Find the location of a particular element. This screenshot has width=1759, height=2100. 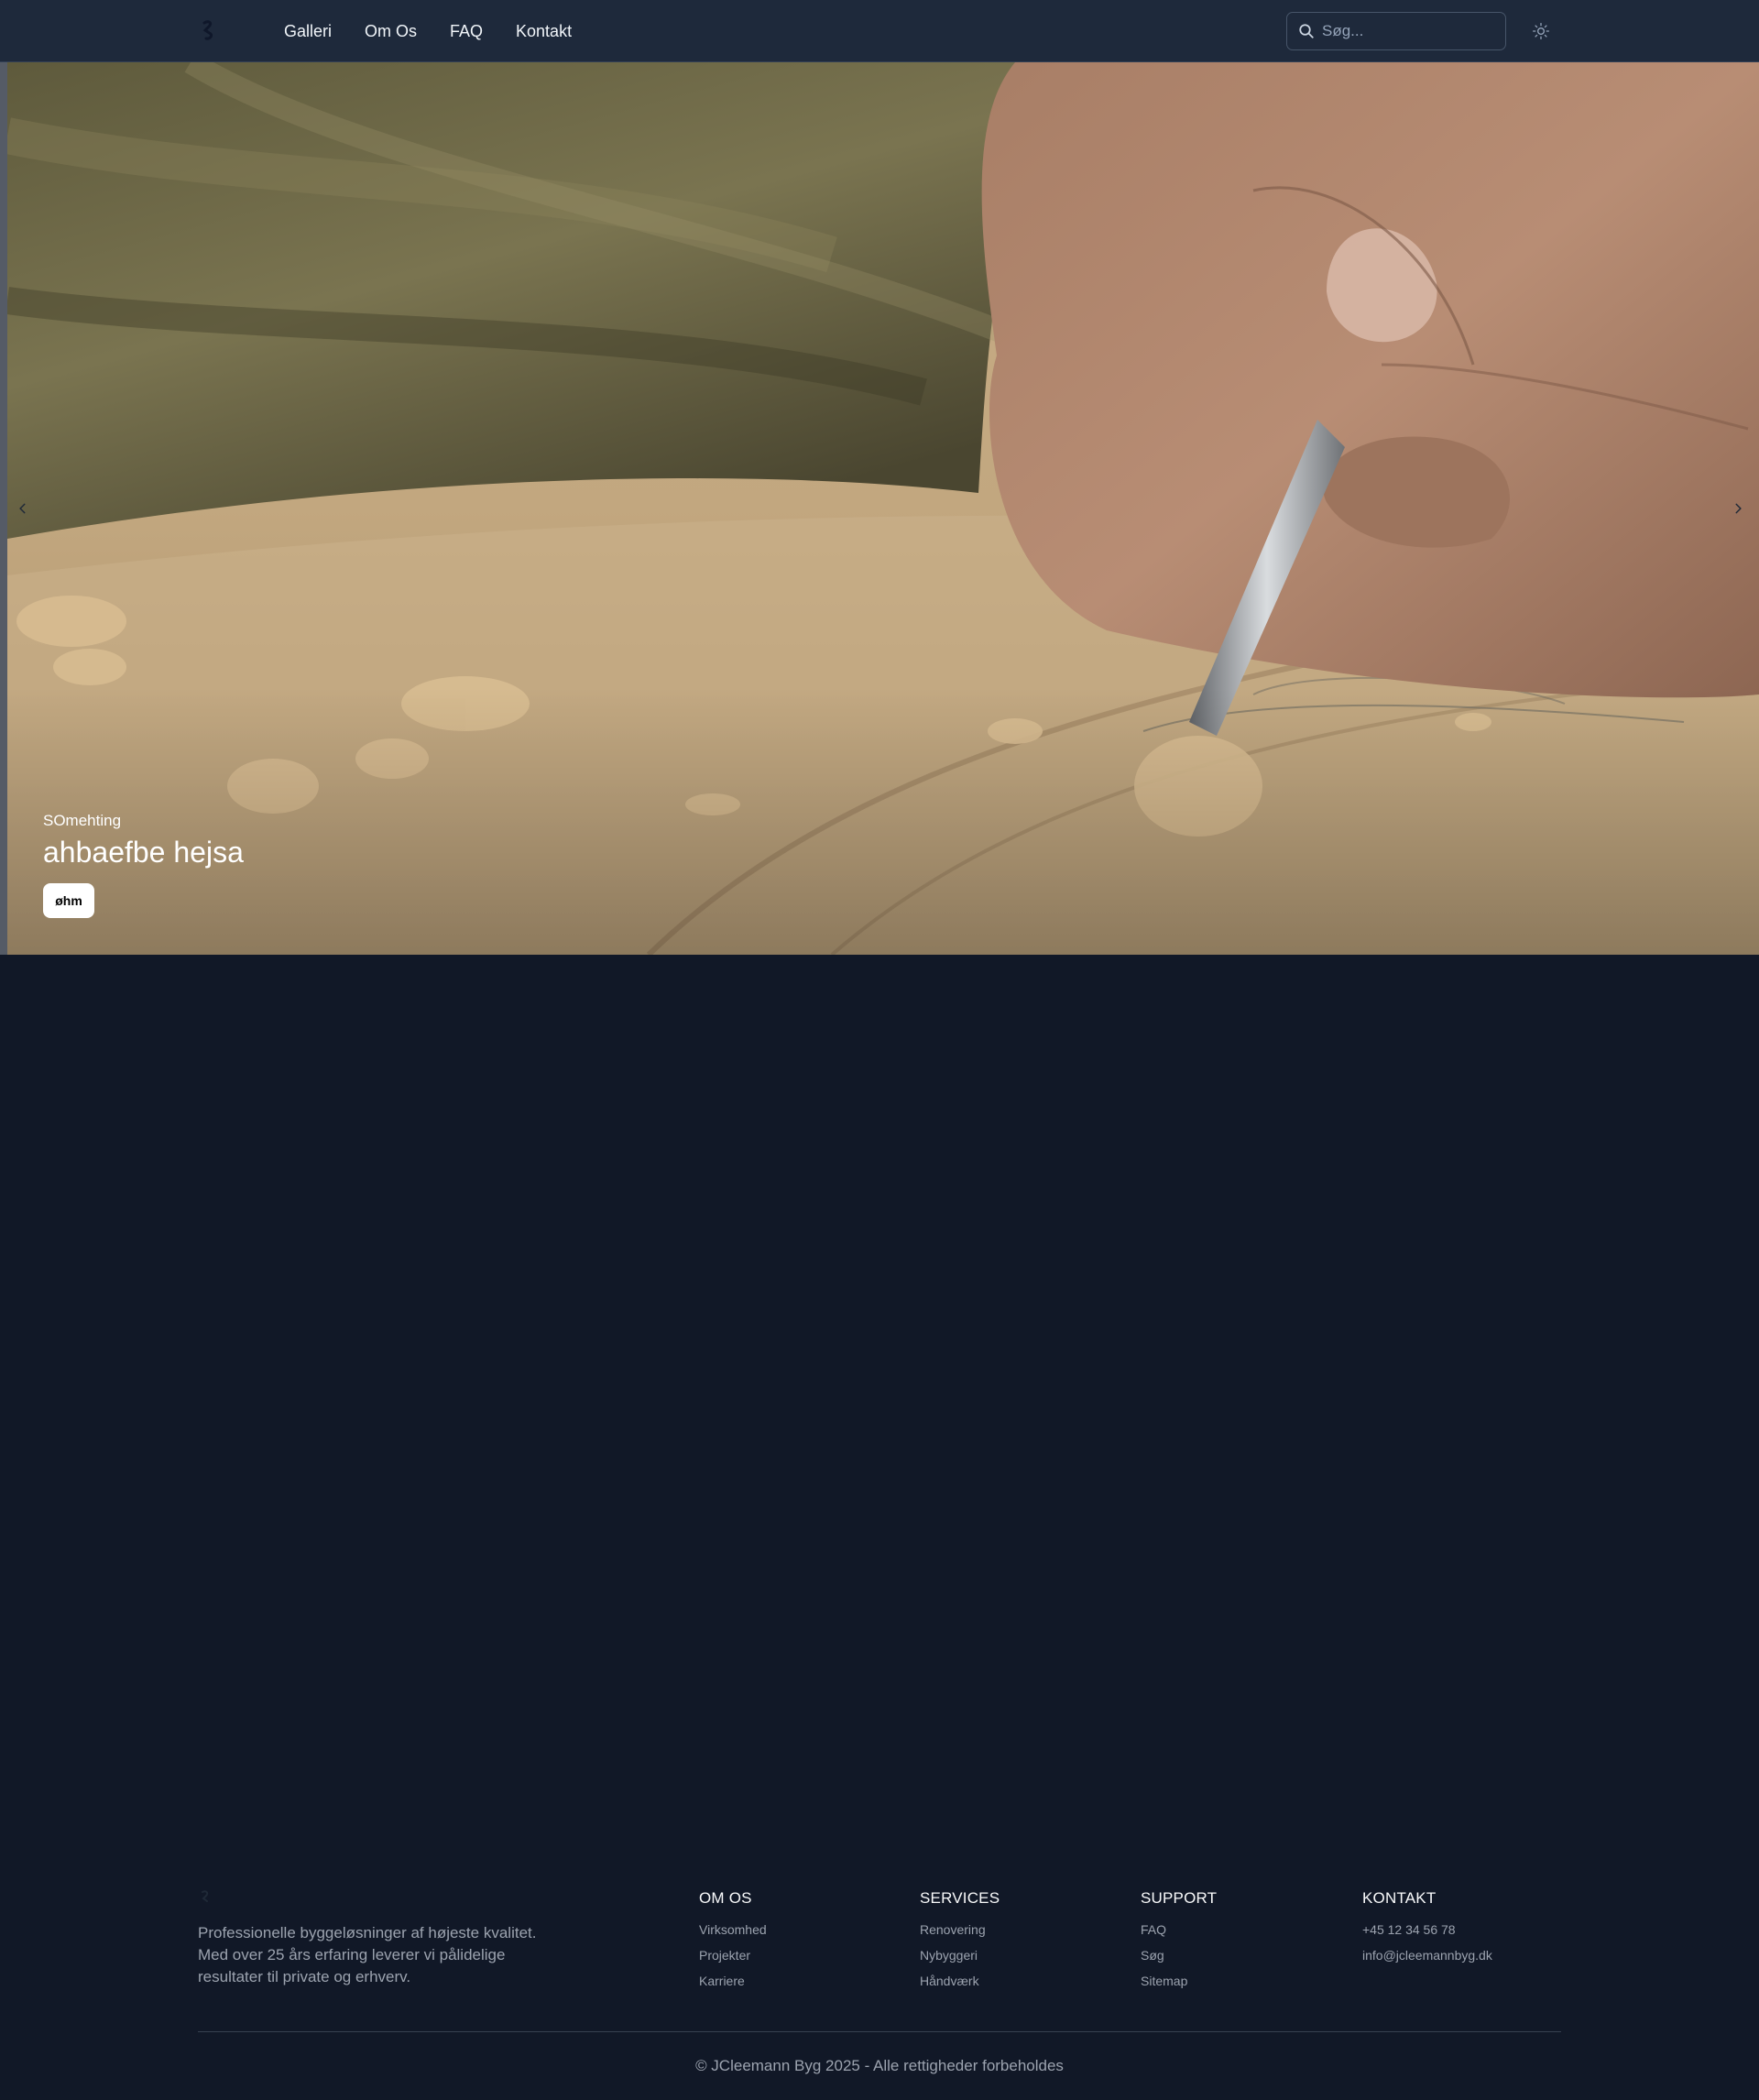

footer-link-projekter: Projekter is located at coordinates (733, 1955).